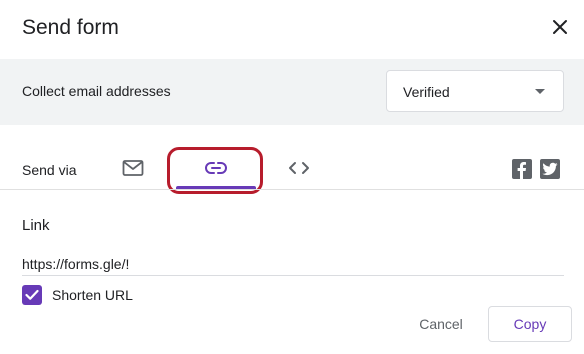  I want to click on collect-email-label: Collect email addresses, so click(96, 91).